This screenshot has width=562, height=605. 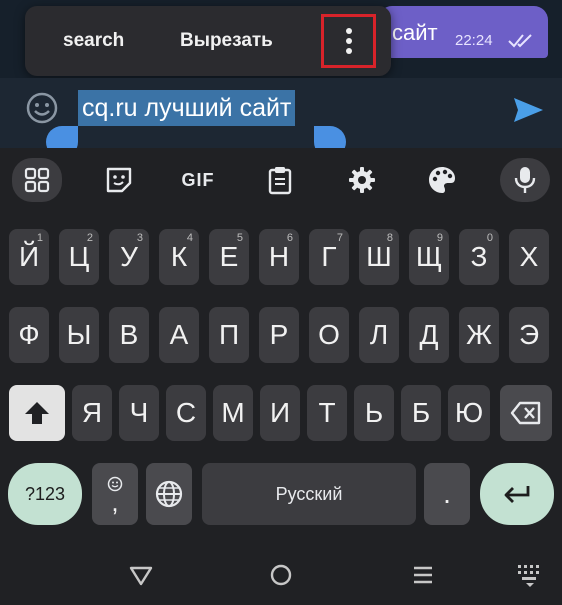 I want to click on globe-icon, so click(x=169, y=494).